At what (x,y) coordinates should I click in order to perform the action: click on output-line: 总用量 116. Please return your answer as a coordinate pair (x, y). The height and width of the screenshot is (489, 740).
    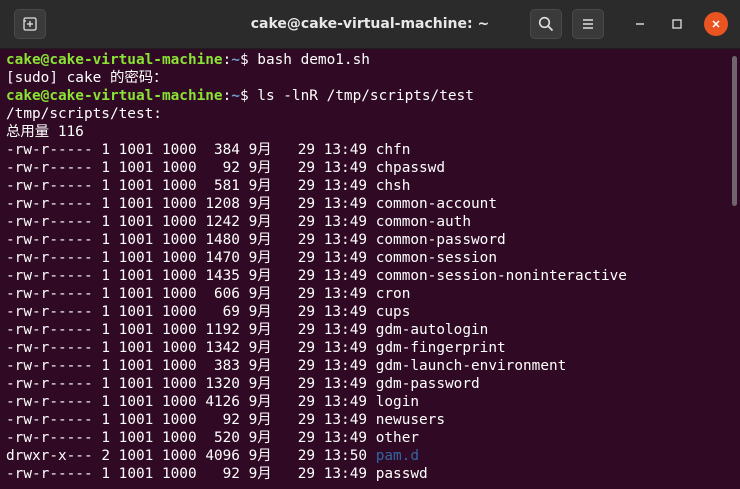
    Looking at the image, I should click on (45, 132).